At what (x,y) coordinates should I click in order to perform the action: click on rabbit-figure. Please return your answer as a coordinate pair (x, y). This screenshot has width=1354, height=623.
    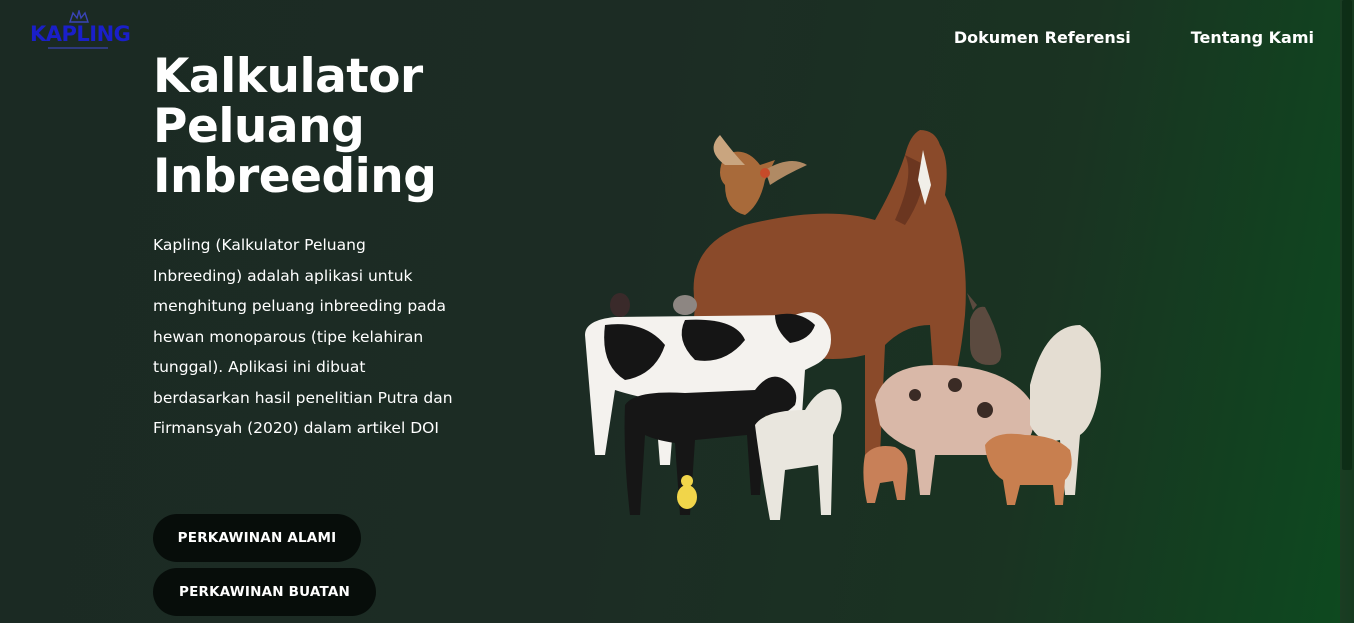
    Looking at the image, I should click on (984, 329).